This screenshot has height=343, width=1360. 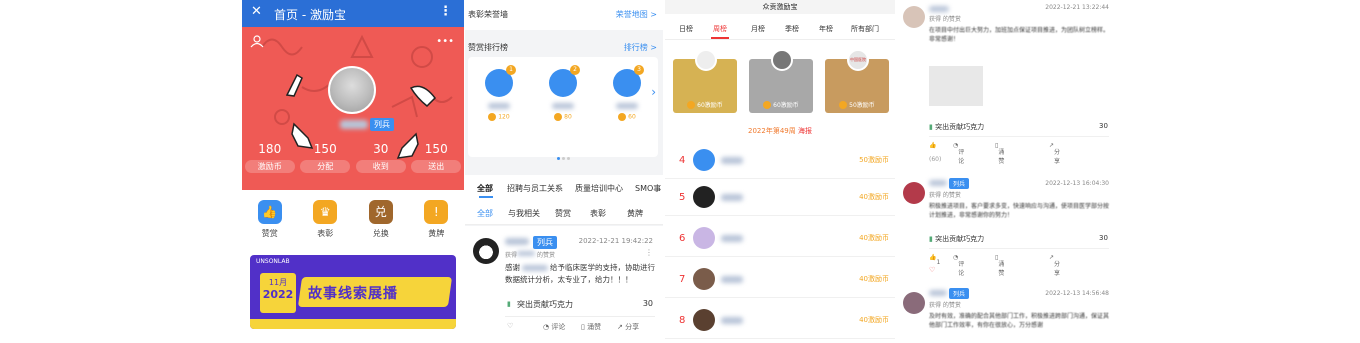 I want to click on post-time: 2022-12-13 16:04:30, so click(x=1077, y=183).